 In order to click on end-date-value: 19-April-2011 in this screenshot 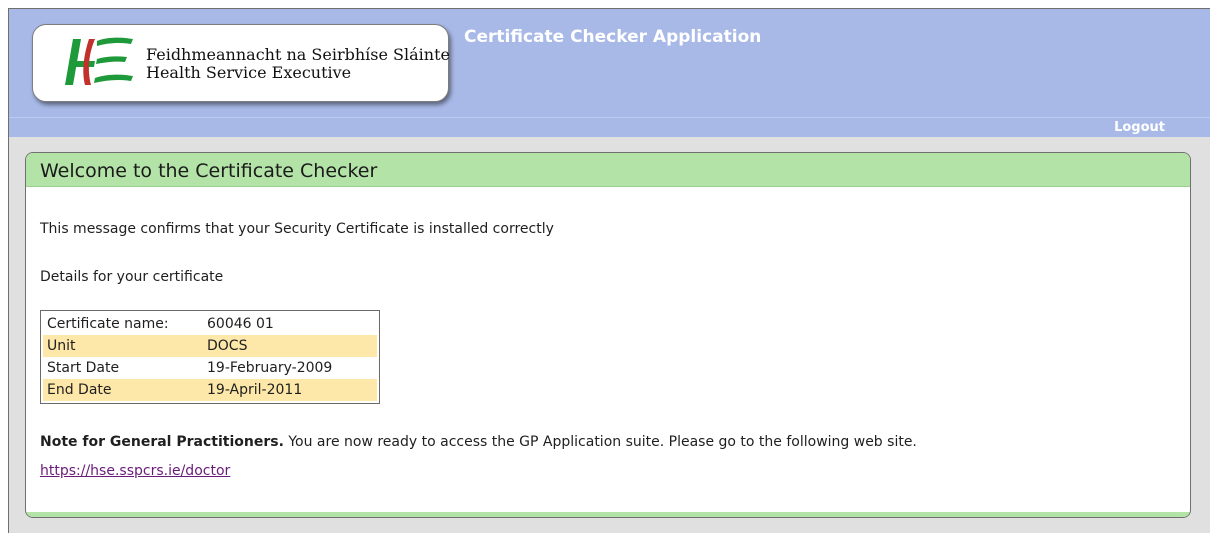, I will do `click(290, 390)`.